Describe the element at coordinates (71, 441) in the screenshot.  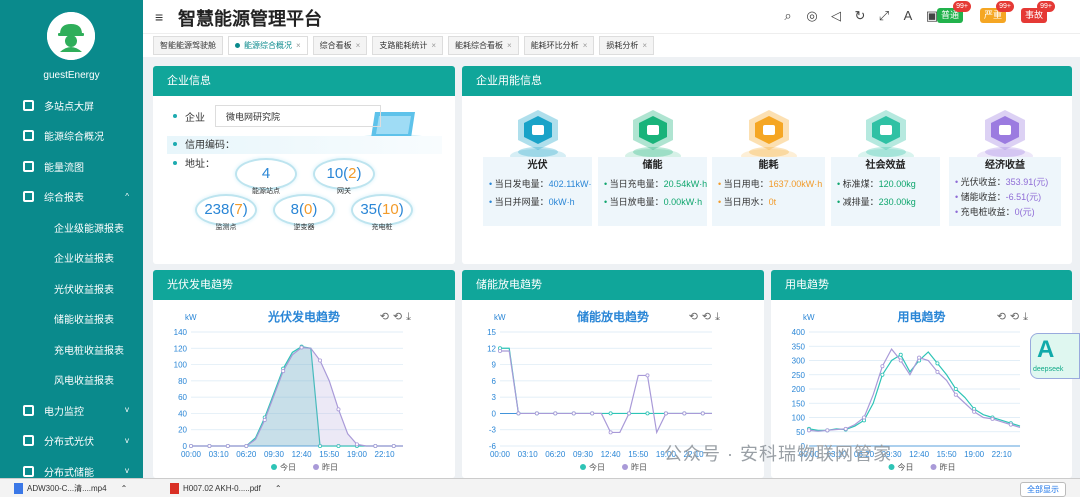
I see `sidebar-item: 分布式光伏 v` at that location.